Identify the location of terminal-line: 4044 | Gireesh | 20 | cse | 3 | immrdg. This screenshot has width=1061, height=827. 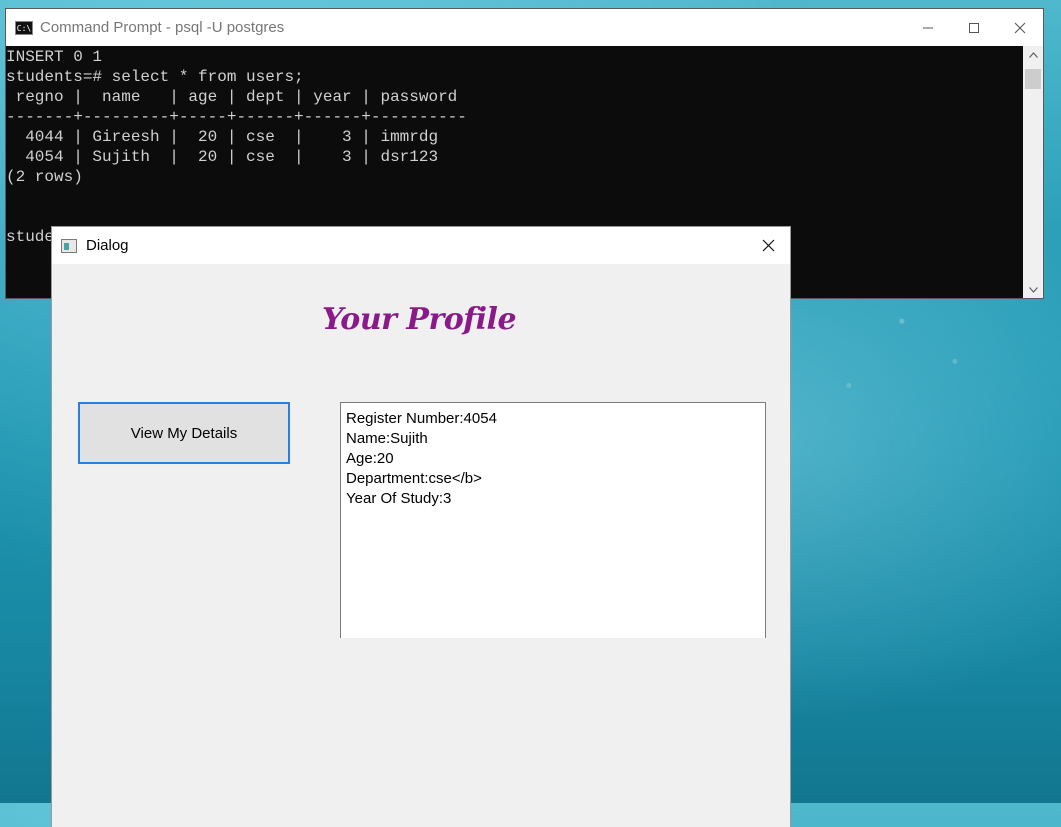
(222, 137).